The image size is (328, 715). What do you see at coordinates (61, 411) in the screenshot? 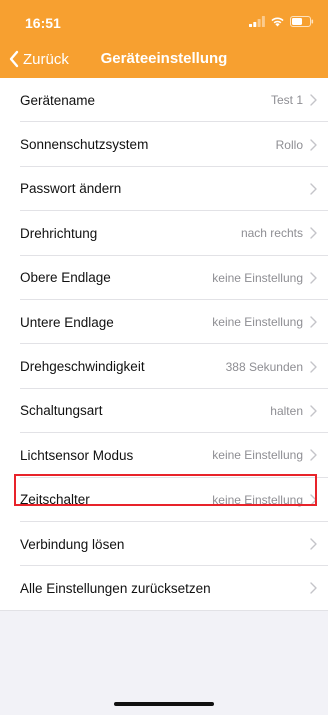
I see `row-label: Schaltungsart` at bounding box center [61, 411].